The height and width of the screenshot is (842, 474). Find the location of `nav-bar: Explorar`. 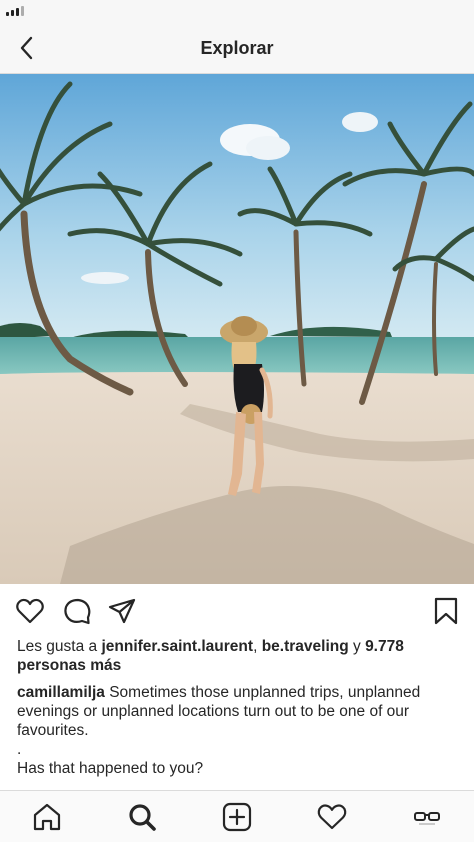

nav-bar: Explorar is located at coordinates (237, 48).